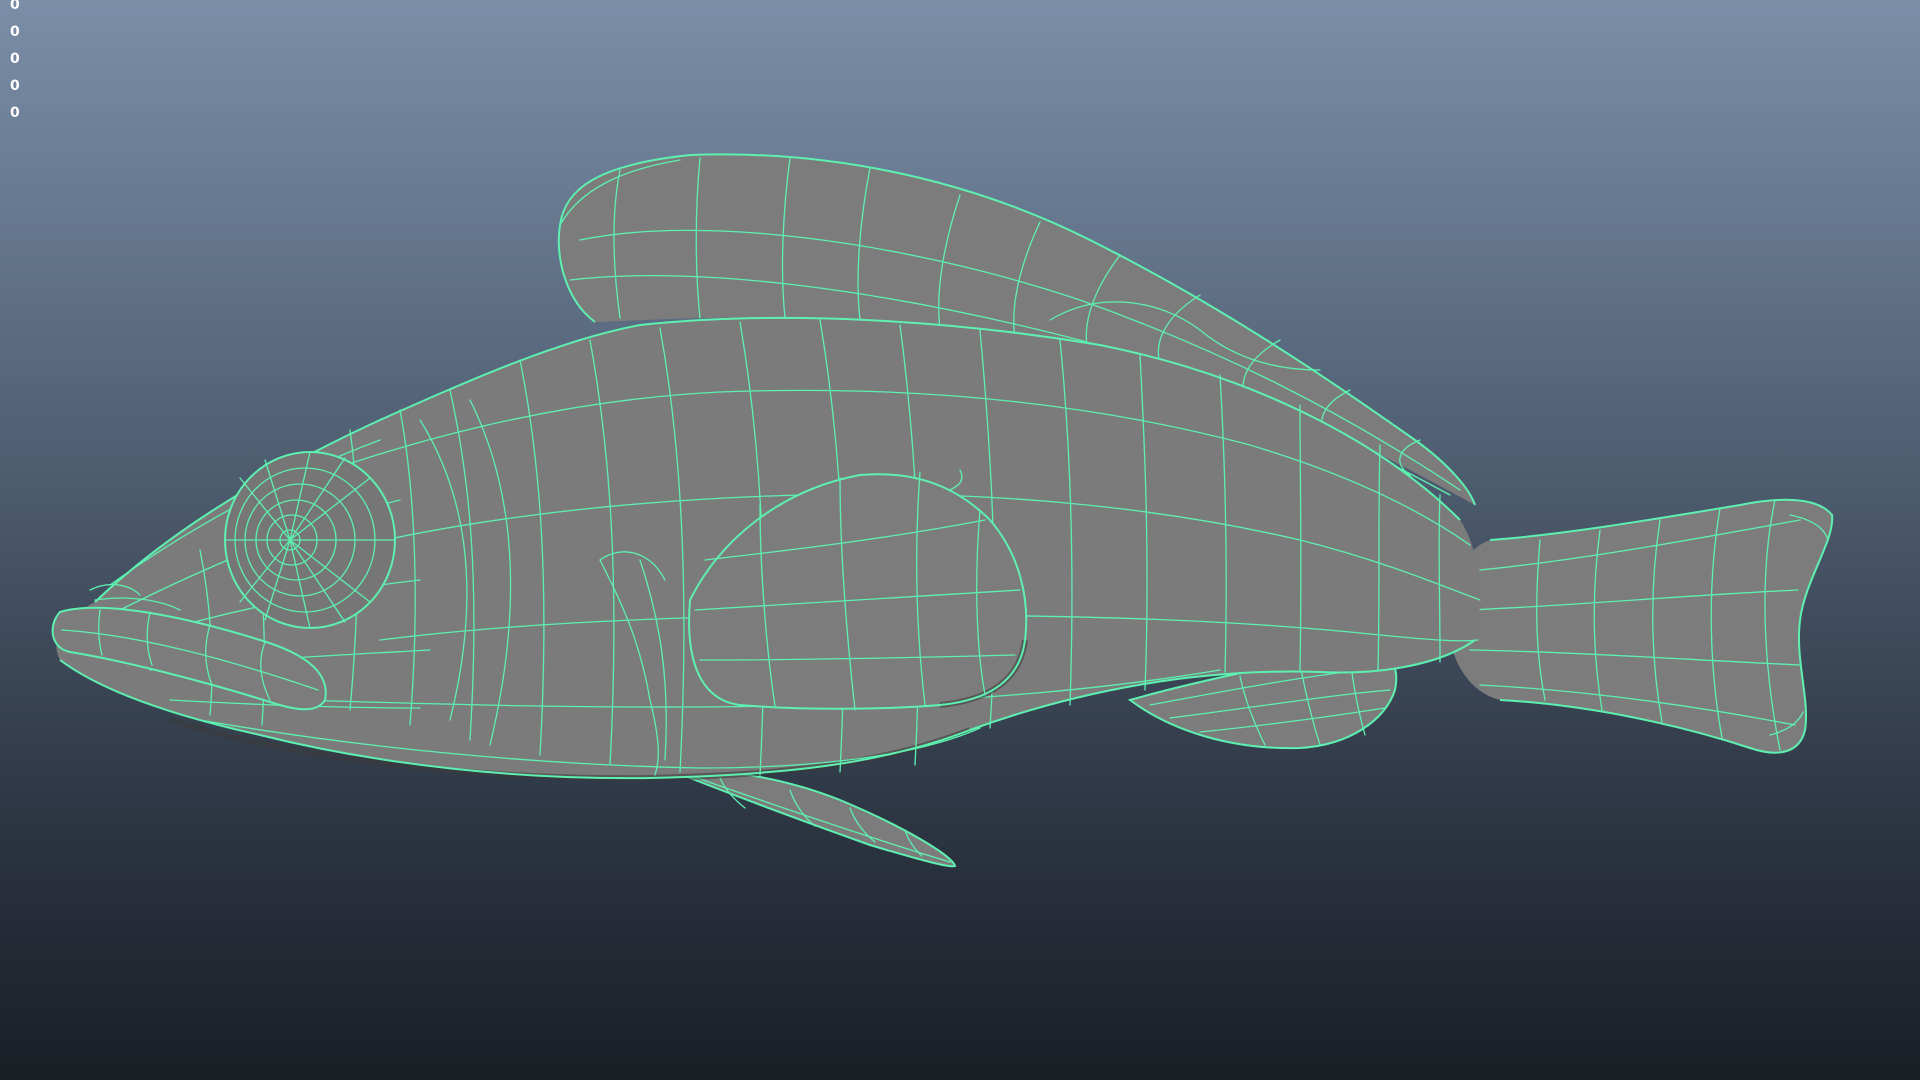 The width and height of the screenshot is (1920, 1080). I want to click on pelvic-fin, so click(813, 818).